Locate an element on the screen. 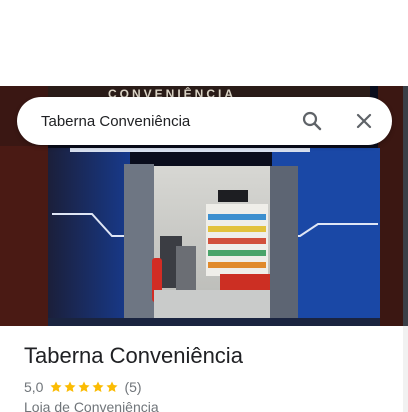 This screenshot has width=408, height=412. rating-row: 5,0 (5) is located at coordinates (83, 387).